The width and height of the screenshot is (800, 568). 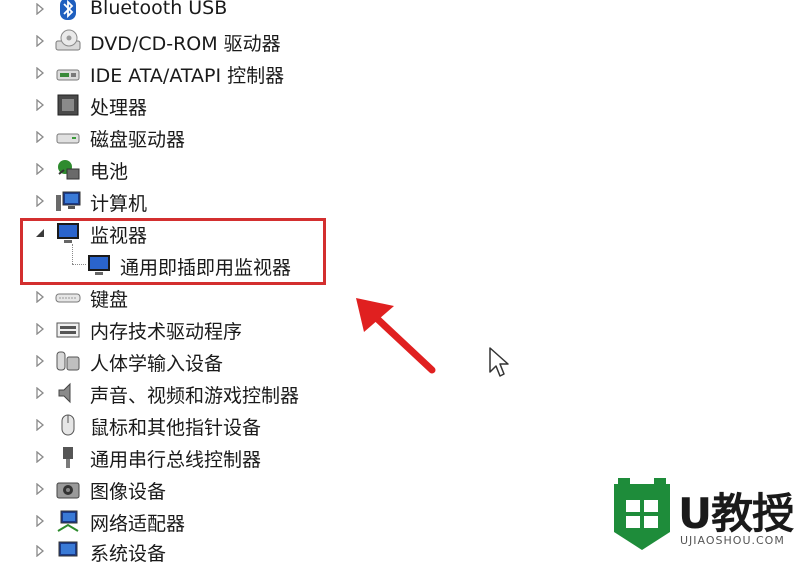 I want to click on ide-controller-icon, so click(x=68, y=73).